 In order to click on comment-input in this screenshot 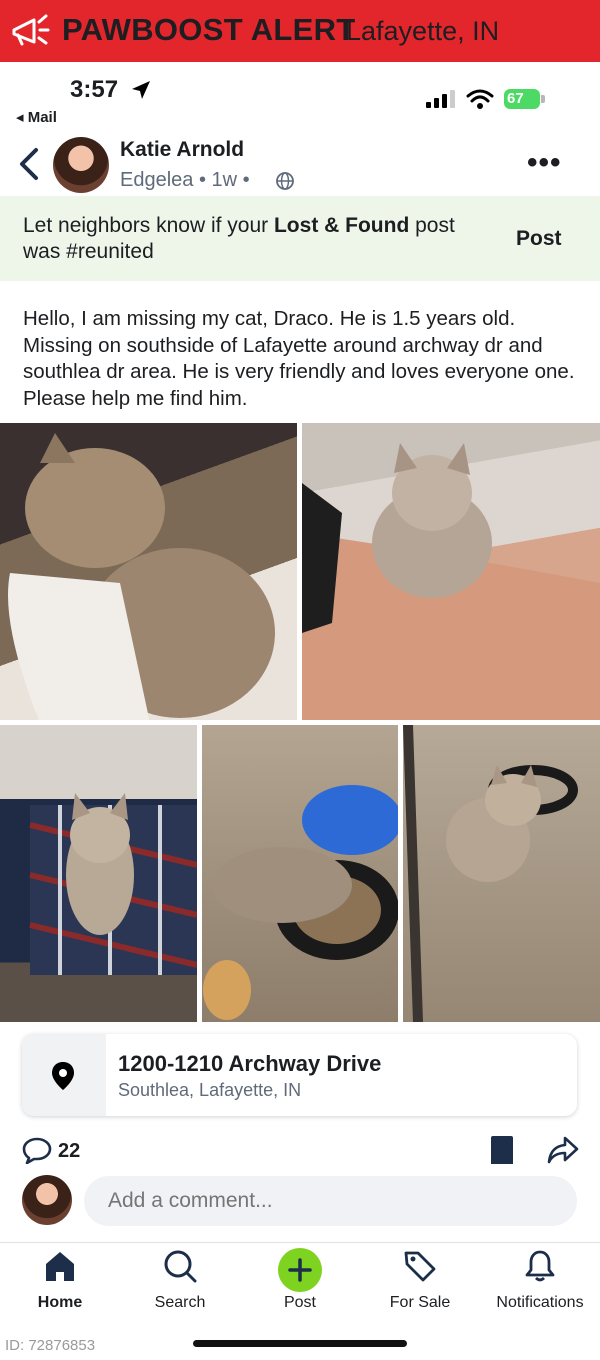, I will do `click(330, 1201)`.